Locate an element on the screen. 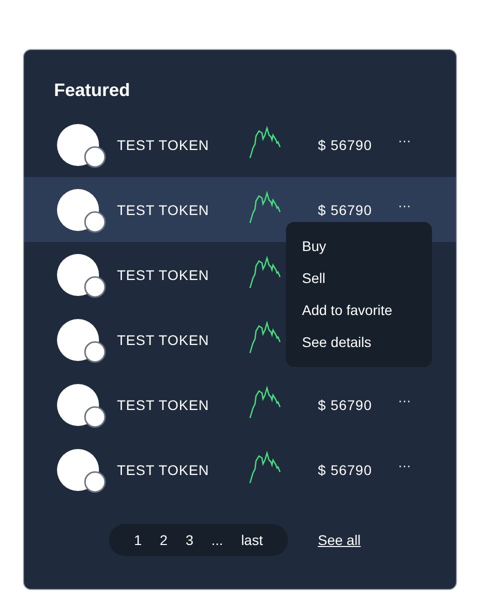 Image resolution: width=479 pixels, height=613 pixels. page-button: 3 is located at coordinates (189, 540).